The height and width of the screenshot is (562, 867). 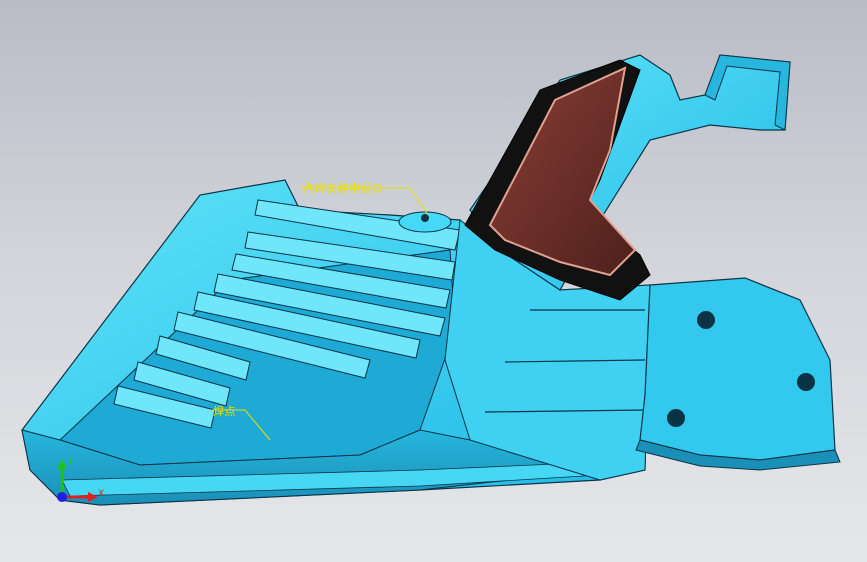 I want to click on coordinate-triad-icon: X Y, so click(x=78, y=482).